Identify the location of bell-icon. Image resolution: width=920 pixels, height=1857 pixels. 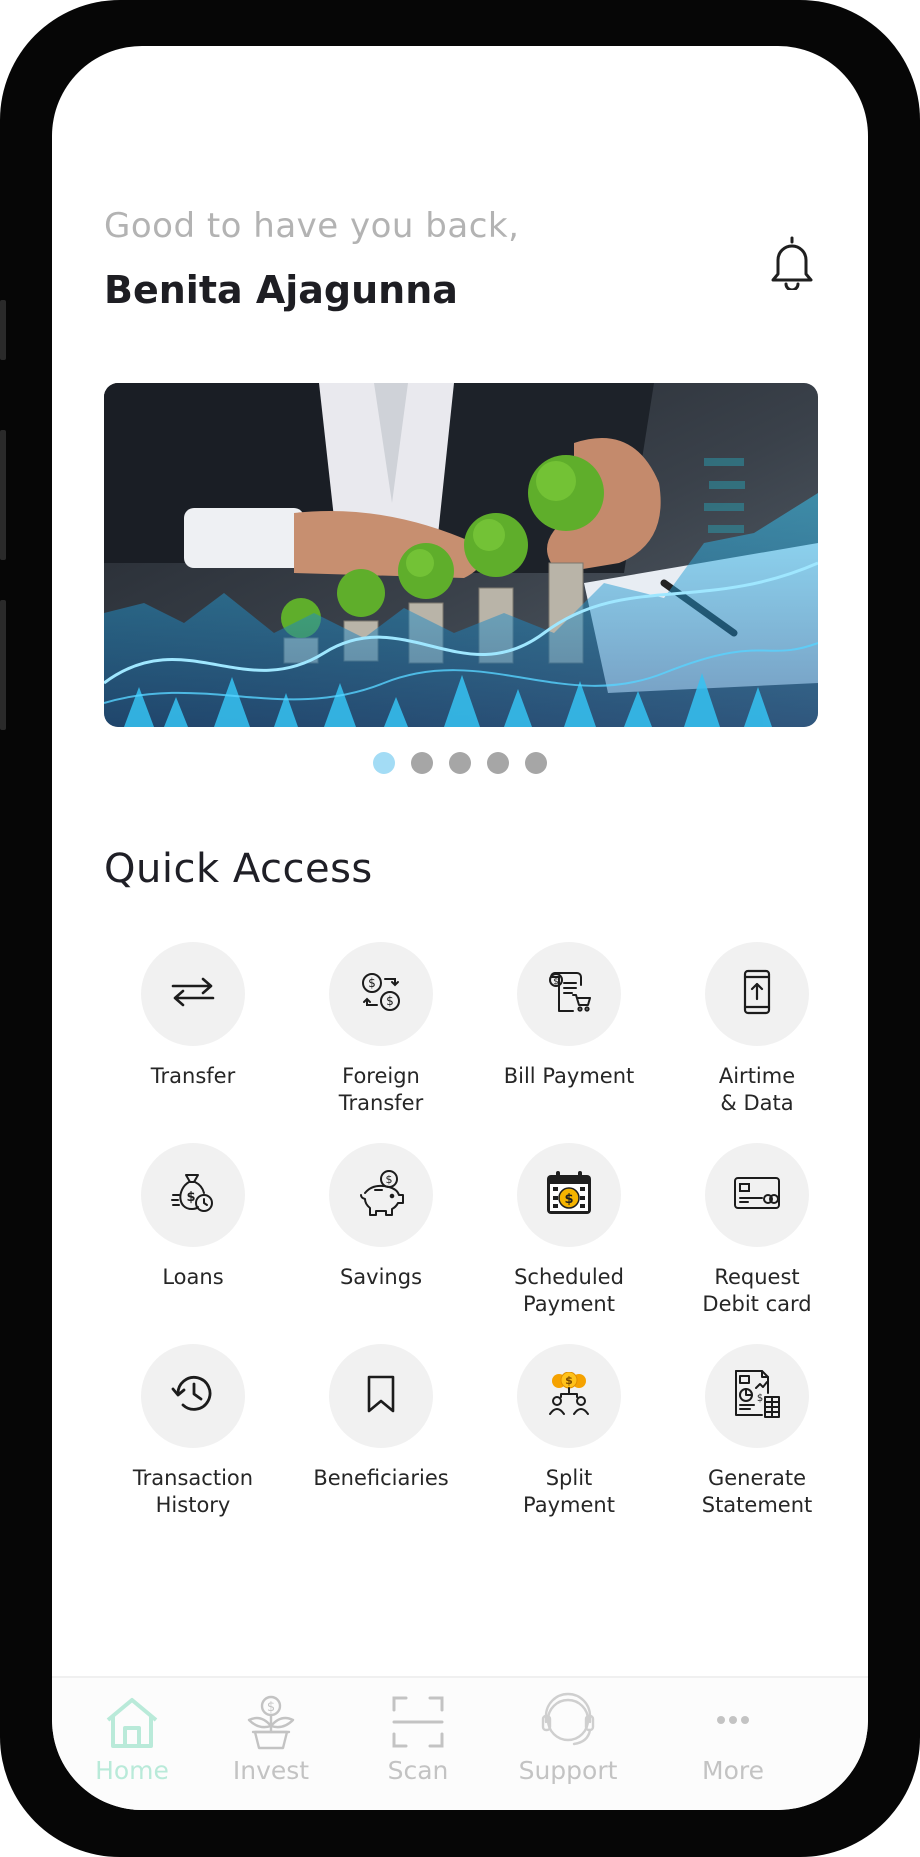
(792, 263).